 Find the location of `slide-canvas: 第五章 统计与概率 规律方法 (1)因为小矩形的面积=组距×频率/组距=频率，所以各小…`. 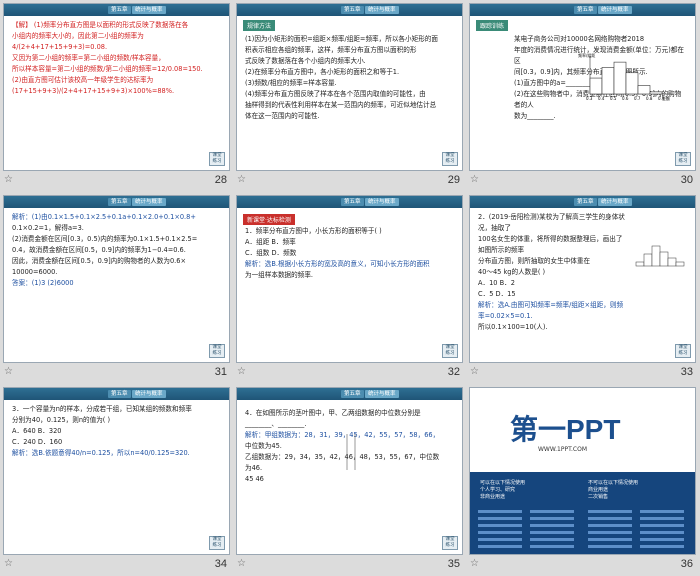

slide-canvas: 第五章 统计与概率 规律方法 (1)因为小矩形的面积=组距×频率/组距=频率，所以各小… is located at coordinates (349, 87).